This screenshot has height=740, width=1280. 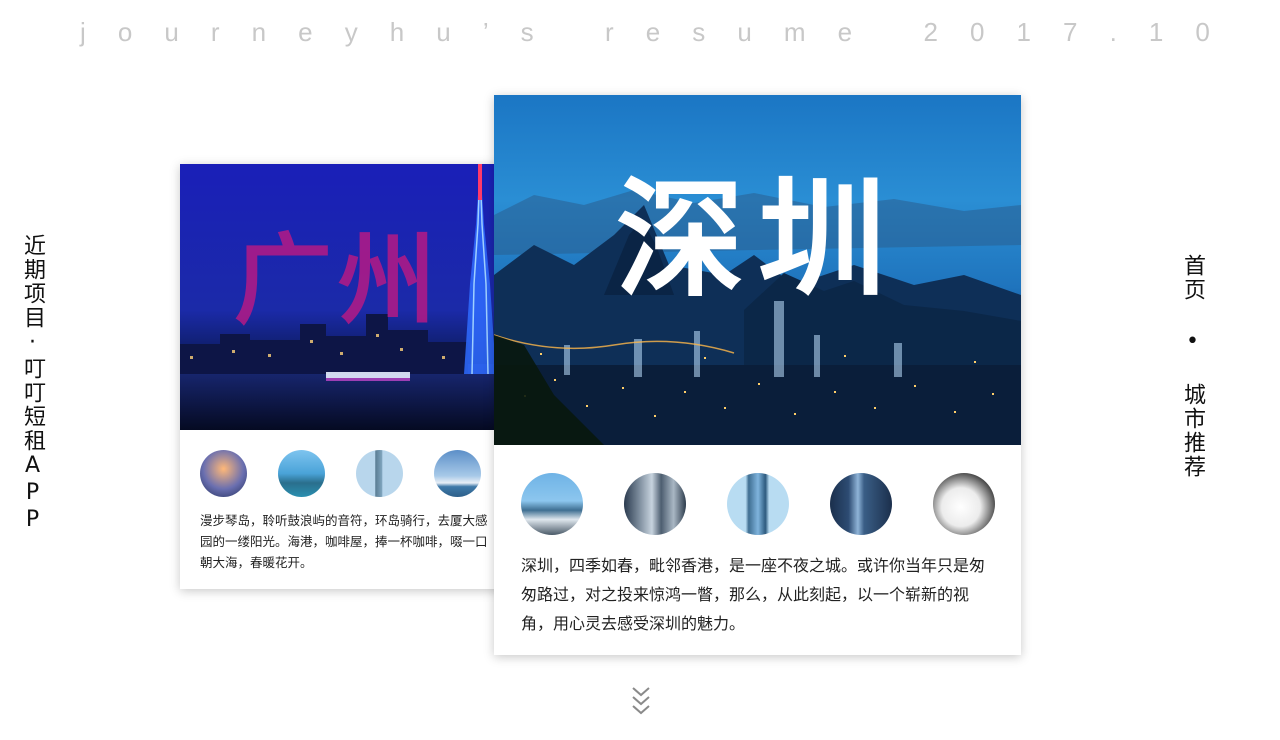 I want to click on thumbnail-skyline-bay, so click(x=301, y=473).